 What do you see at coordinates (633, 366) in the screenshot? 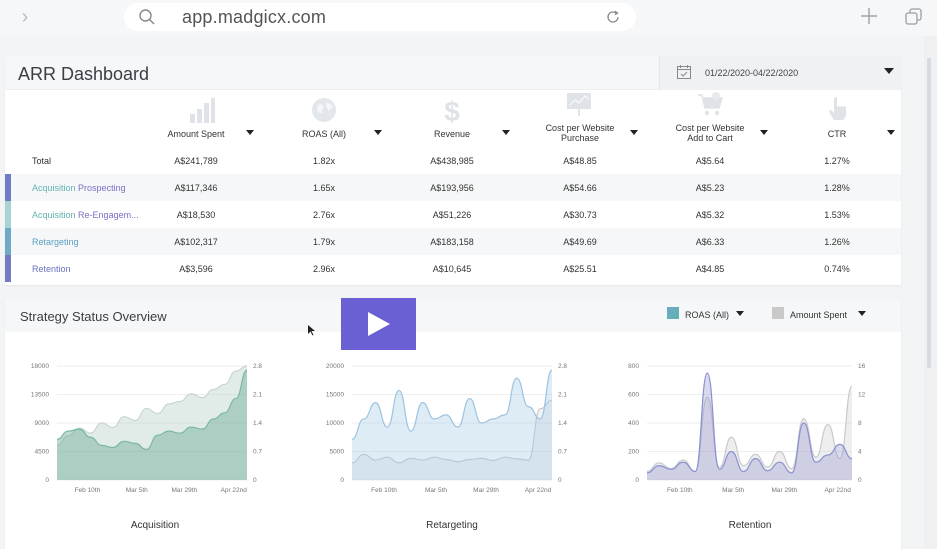
I see `y-left-tick-label: 800` at bounding box center [633, 366].